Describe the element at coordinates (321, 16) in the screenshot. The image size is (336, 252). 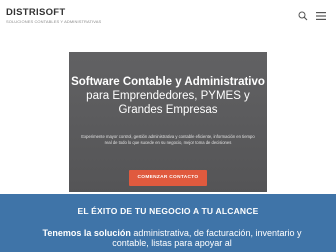
I see `menu-icon` at that location.